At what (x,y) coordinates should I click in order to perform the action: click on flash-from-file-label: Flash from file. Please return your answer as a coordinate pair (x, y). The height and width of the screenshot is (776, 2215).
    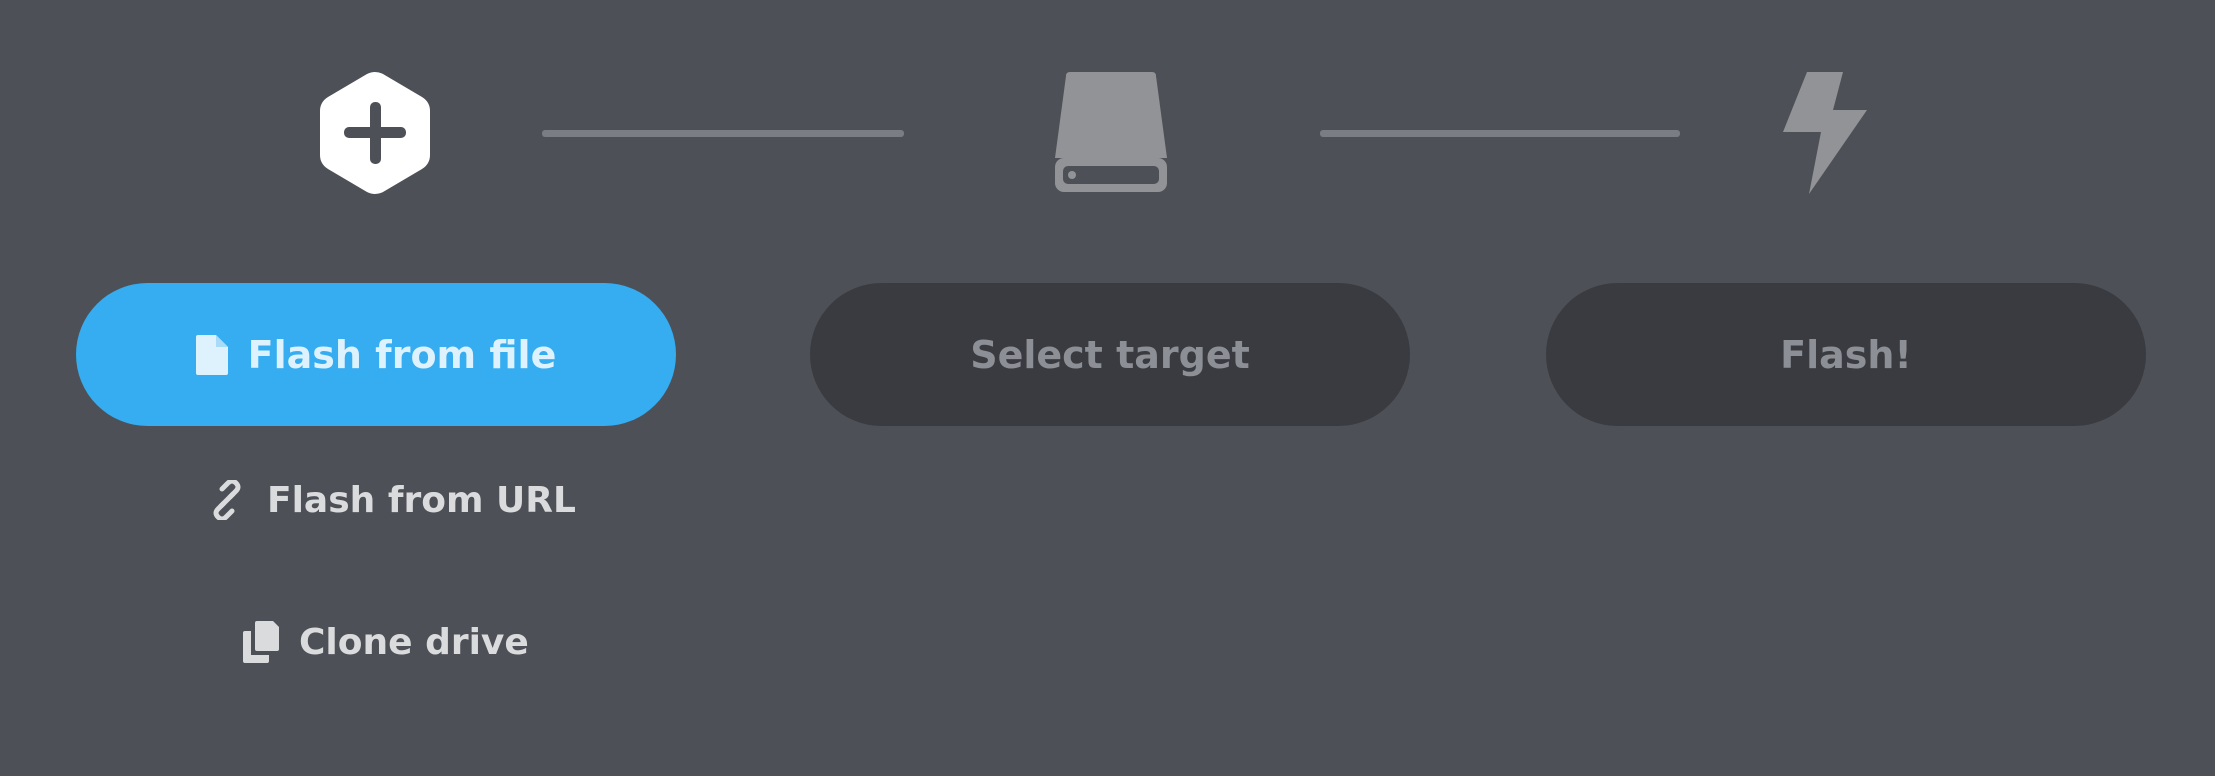
    Looking at the image, I should click on (402, 354).